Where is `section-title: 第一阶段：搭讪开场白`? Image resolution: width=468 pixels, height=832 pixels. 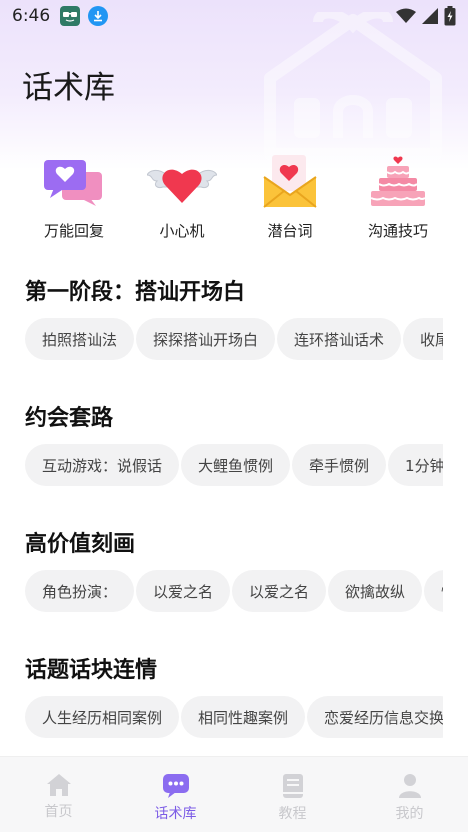 section-title: 第一阶段：搭讪开场白 is located at coordinates (135, 292).